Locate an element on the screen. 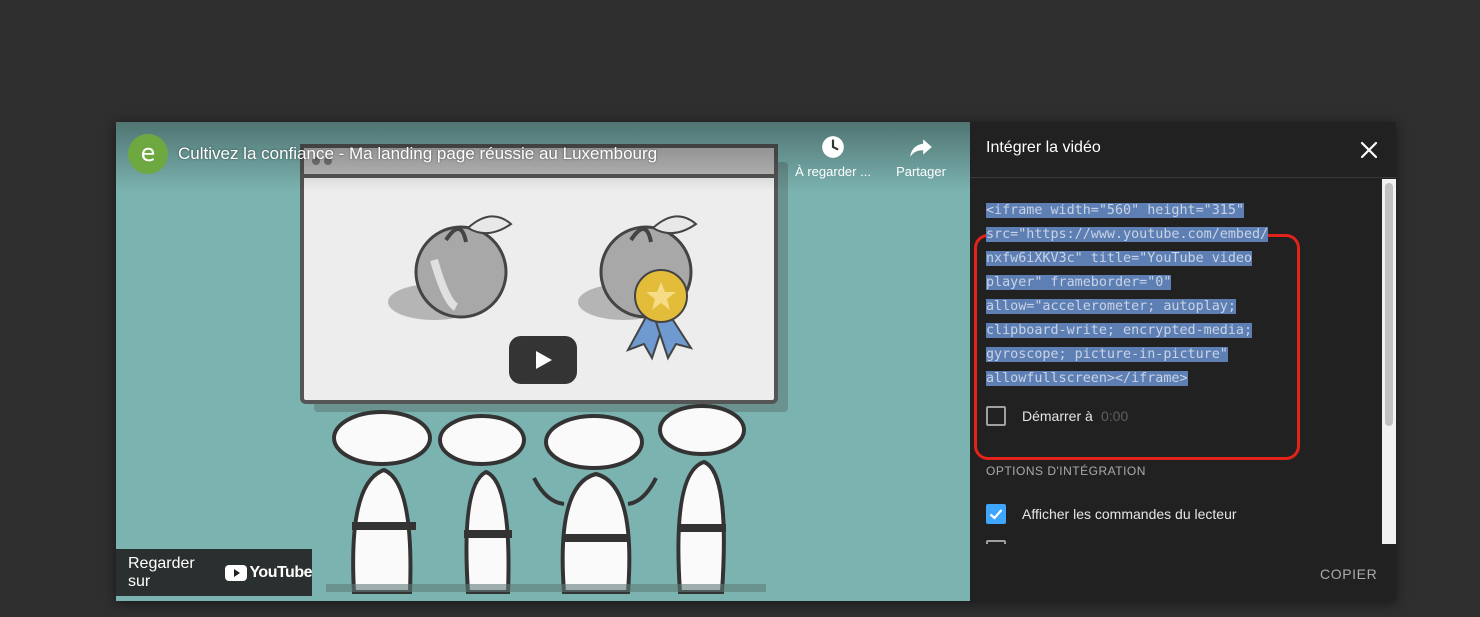  close-icon is located at coordinates (1369, 150).